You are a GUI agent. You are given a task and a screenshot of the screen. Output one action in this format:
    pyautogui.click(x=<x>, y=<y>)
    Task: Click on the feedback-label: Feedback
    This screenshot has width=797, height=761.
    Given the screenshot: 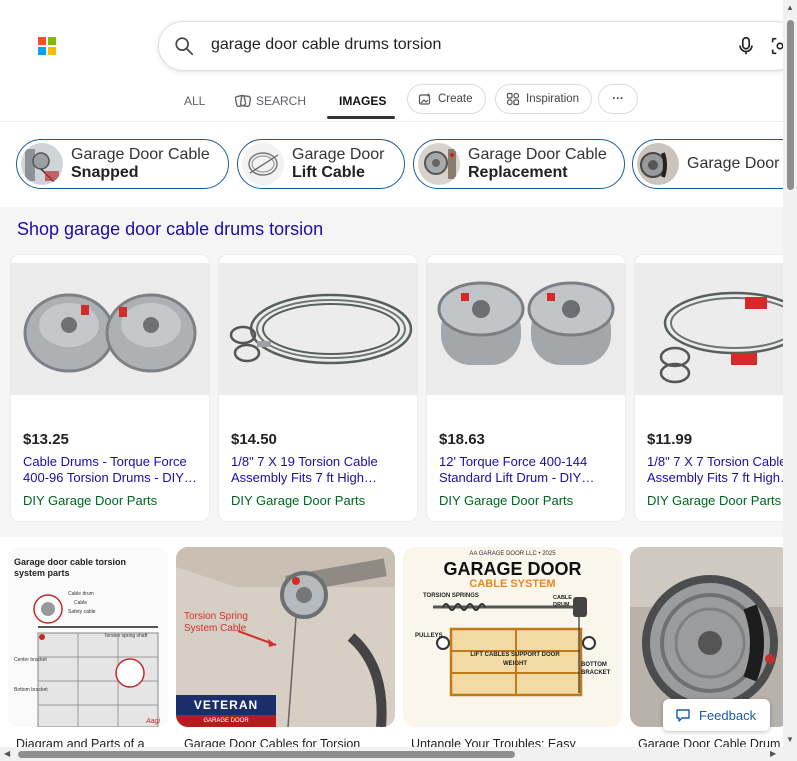 What is the action you would take?
    pyautogui.click(x=728, y=715)
    